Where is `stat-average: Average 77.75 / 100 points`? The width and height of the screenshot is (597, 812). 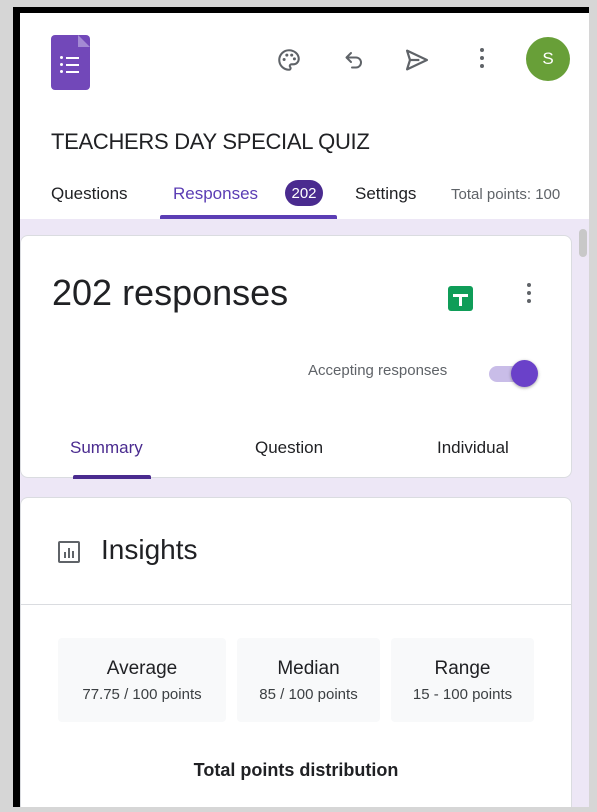
stat-average: Average 77.75 / 100 points is located at coordinates (142, 680).